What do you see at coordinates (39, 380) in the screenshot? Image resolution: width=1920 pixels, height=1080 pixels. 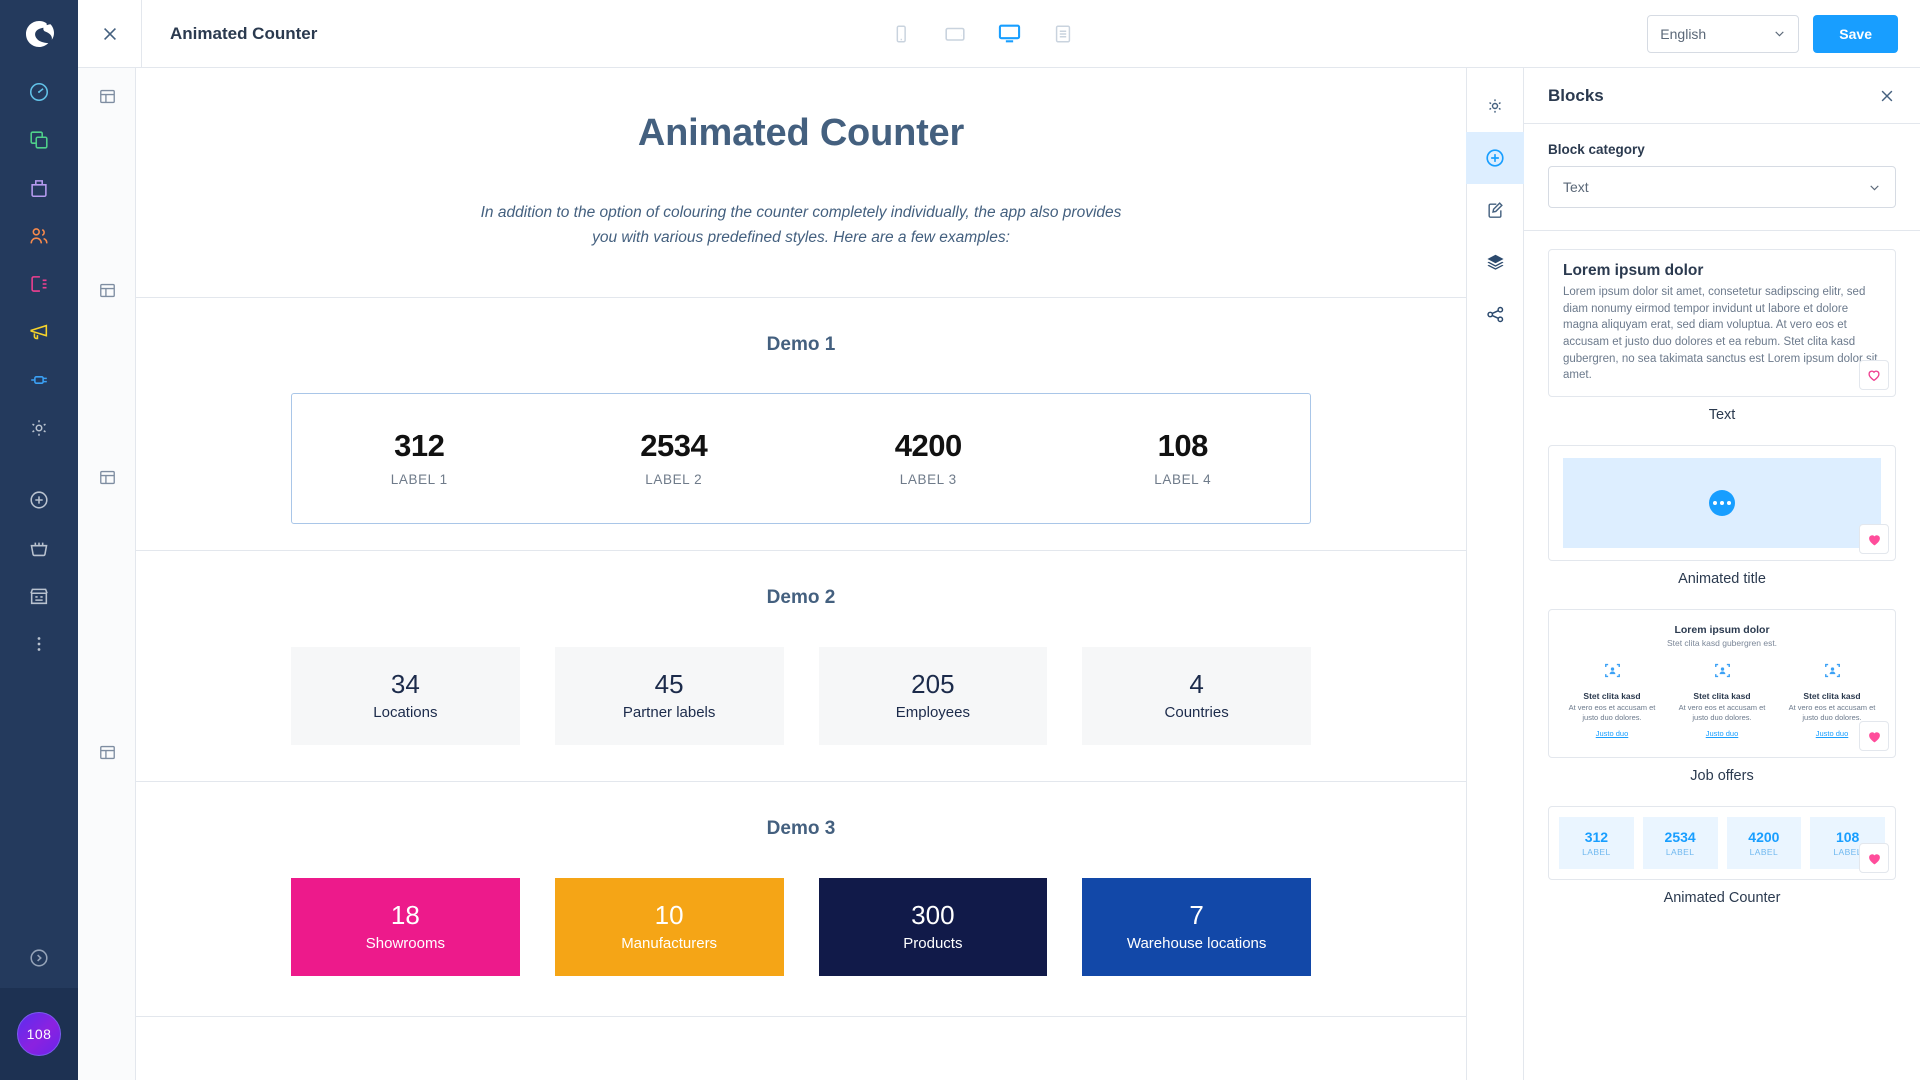 I see `sidebar-item-extensions` at bounding box center [39, 380].